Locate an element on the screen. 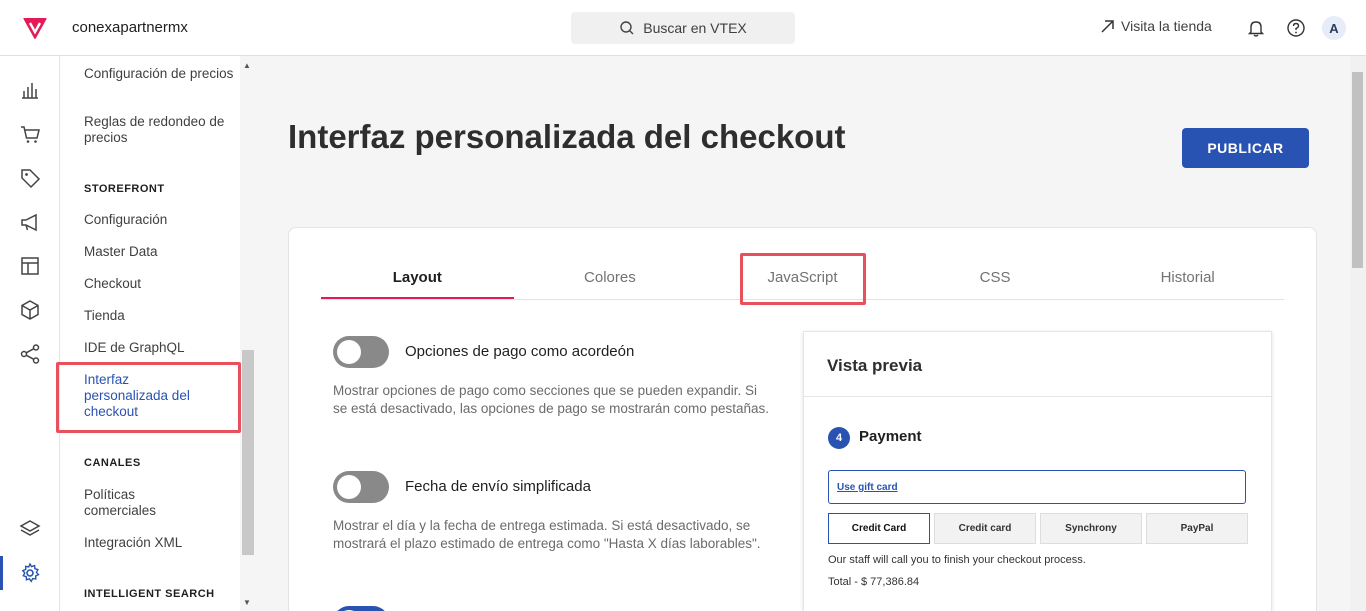  active-rail-indicator is located at coordinates (1, 573).